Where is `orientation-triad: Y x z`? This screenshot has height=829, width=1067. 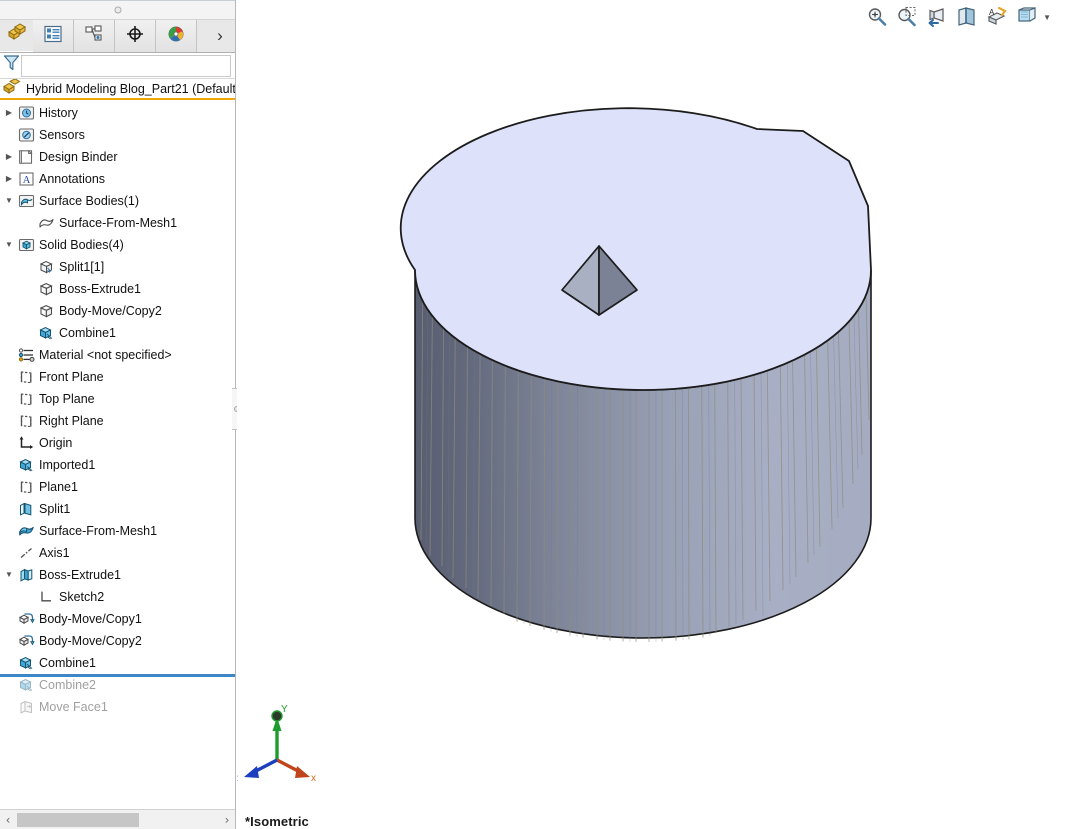
orientation-triad: Y x z is located at coordinates (276, 744).